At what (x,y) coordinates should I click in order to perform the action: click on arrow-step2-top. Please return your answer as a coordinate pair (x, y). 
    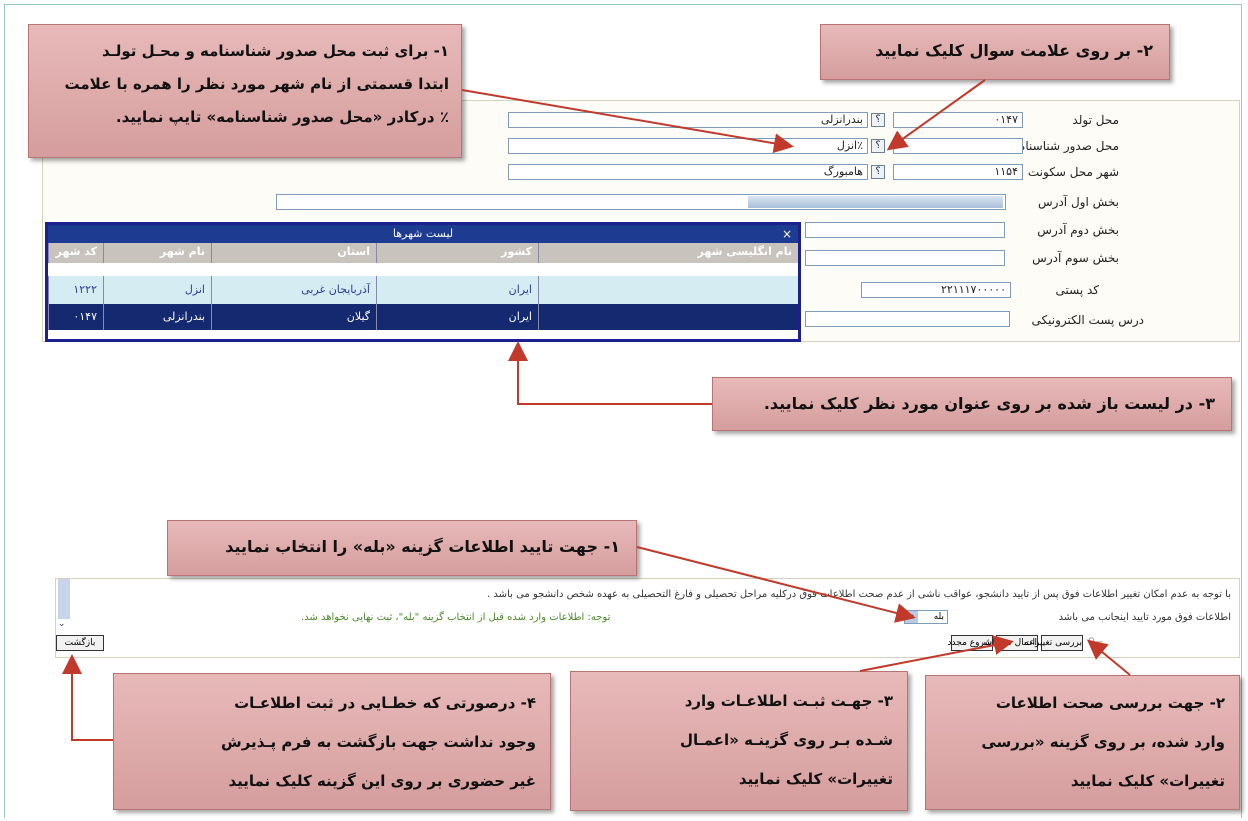
    Looking at the image, I should click on (936, 115).